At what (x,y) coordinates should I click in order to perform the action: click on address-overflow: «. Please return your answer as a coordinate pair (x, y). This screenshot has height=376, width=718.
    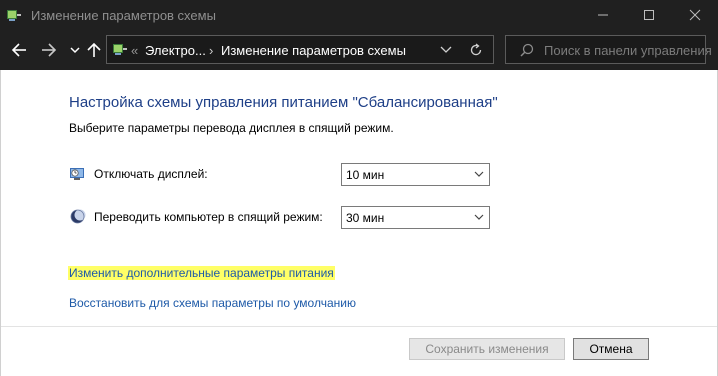
    Looking at the image, I should click on (134, 50).